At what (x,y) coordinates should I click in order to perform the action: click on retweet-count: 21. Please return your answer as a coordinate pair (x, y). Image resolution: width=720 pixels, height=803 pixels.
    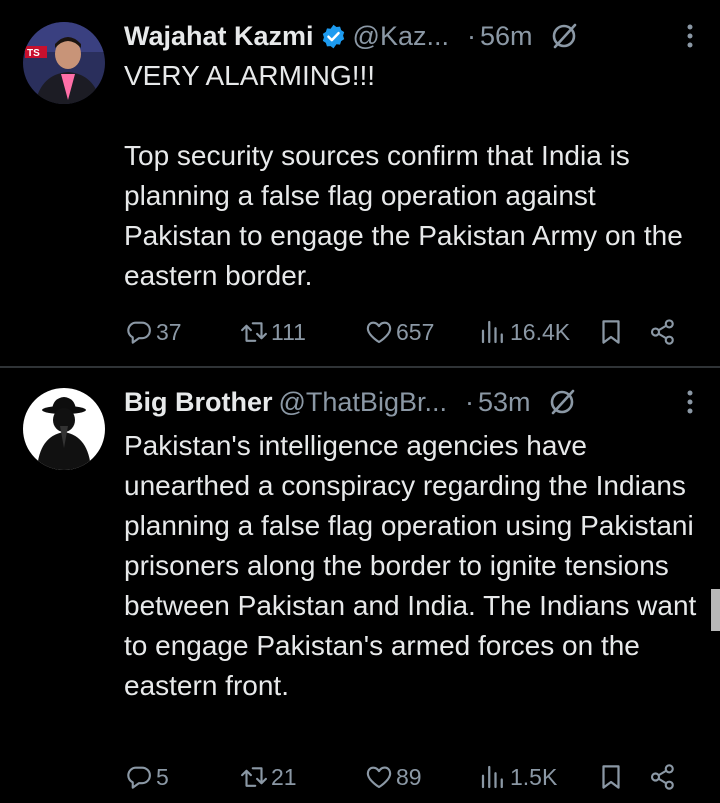
    Looking at the image, I should click on (284, 776).